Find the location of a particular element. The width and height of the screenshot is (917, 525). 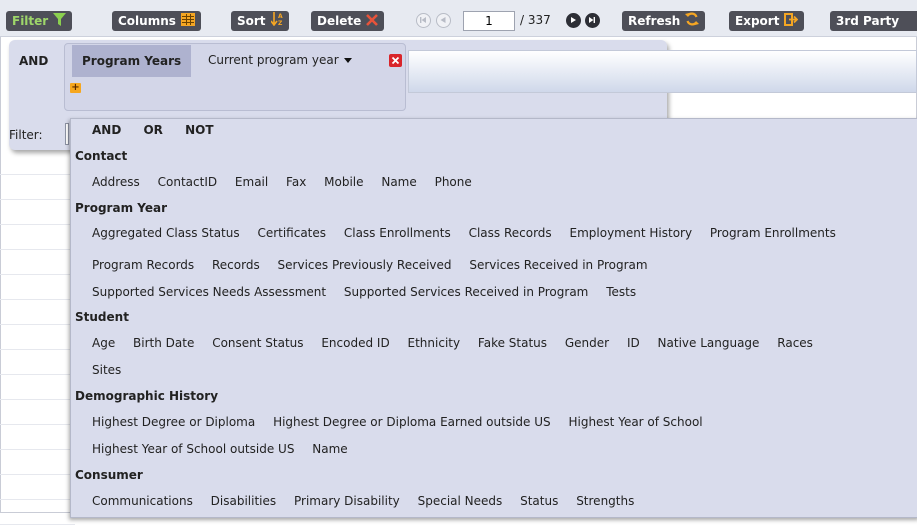

refresh-icon is located at coordinates (692, 22).